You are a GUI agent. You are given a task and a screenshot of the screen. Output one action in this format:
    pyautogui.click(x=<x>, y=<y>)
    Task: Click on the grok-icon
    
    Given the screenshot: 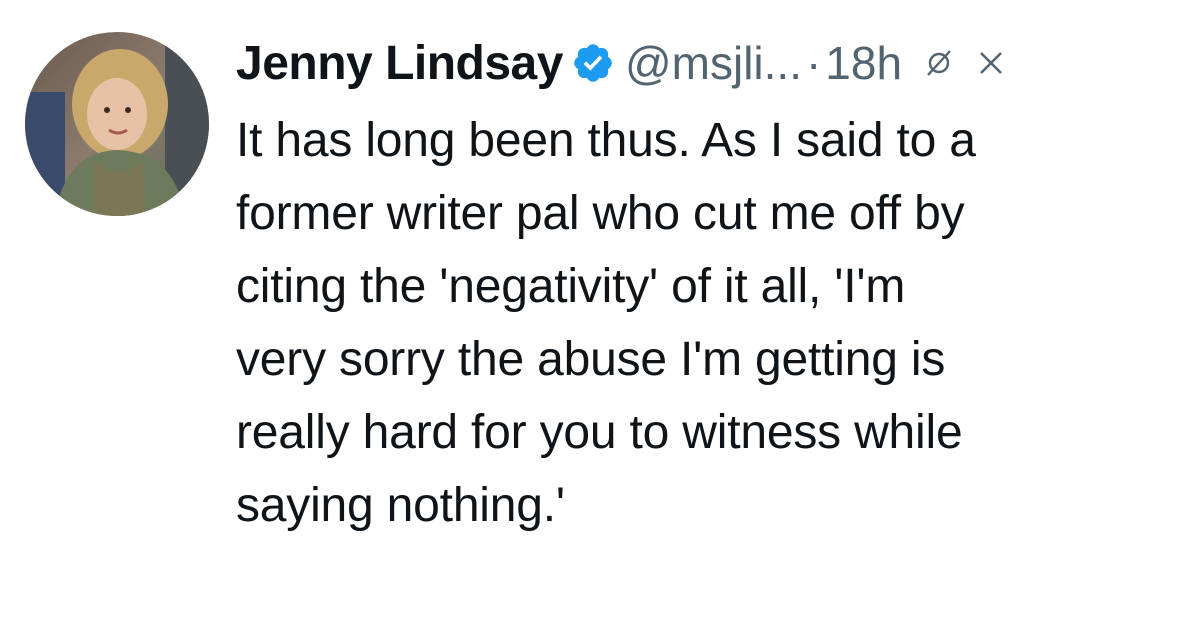 What is the action you would take?
    pyautogui.click(x=939, y=63)
    